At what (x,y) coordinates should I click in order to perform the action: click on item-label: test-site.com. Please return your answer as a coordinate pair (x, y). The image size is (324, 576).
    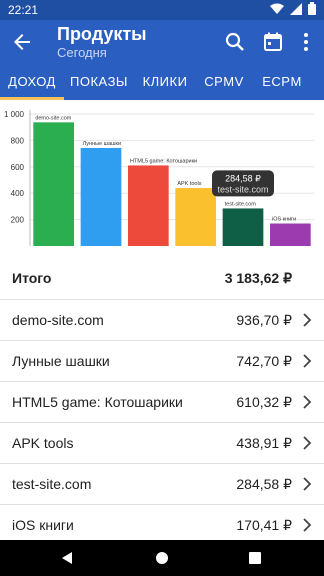
    Looking at the image, I should click on (52, 484).